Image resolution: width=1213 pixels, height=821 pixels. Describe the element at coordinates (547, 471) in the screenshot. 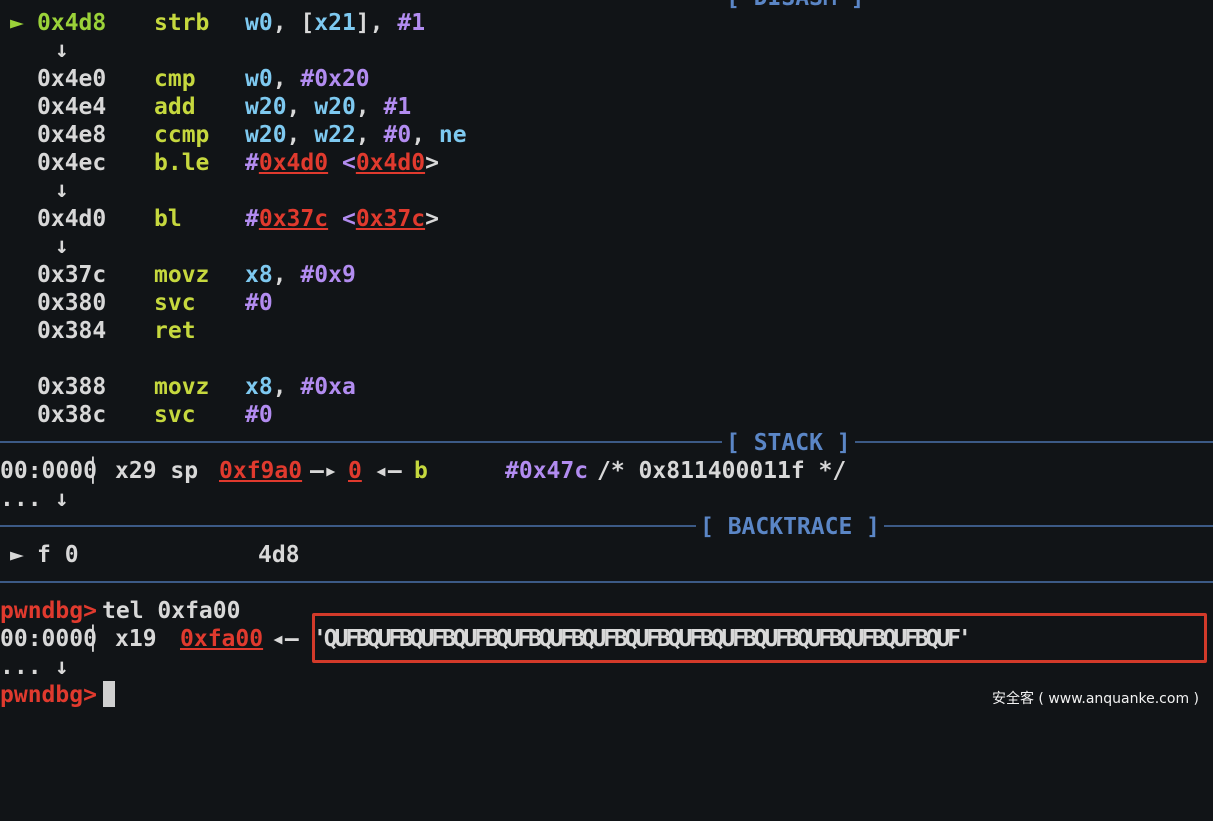

I see `stack-immediate: #0x47c` at that location.